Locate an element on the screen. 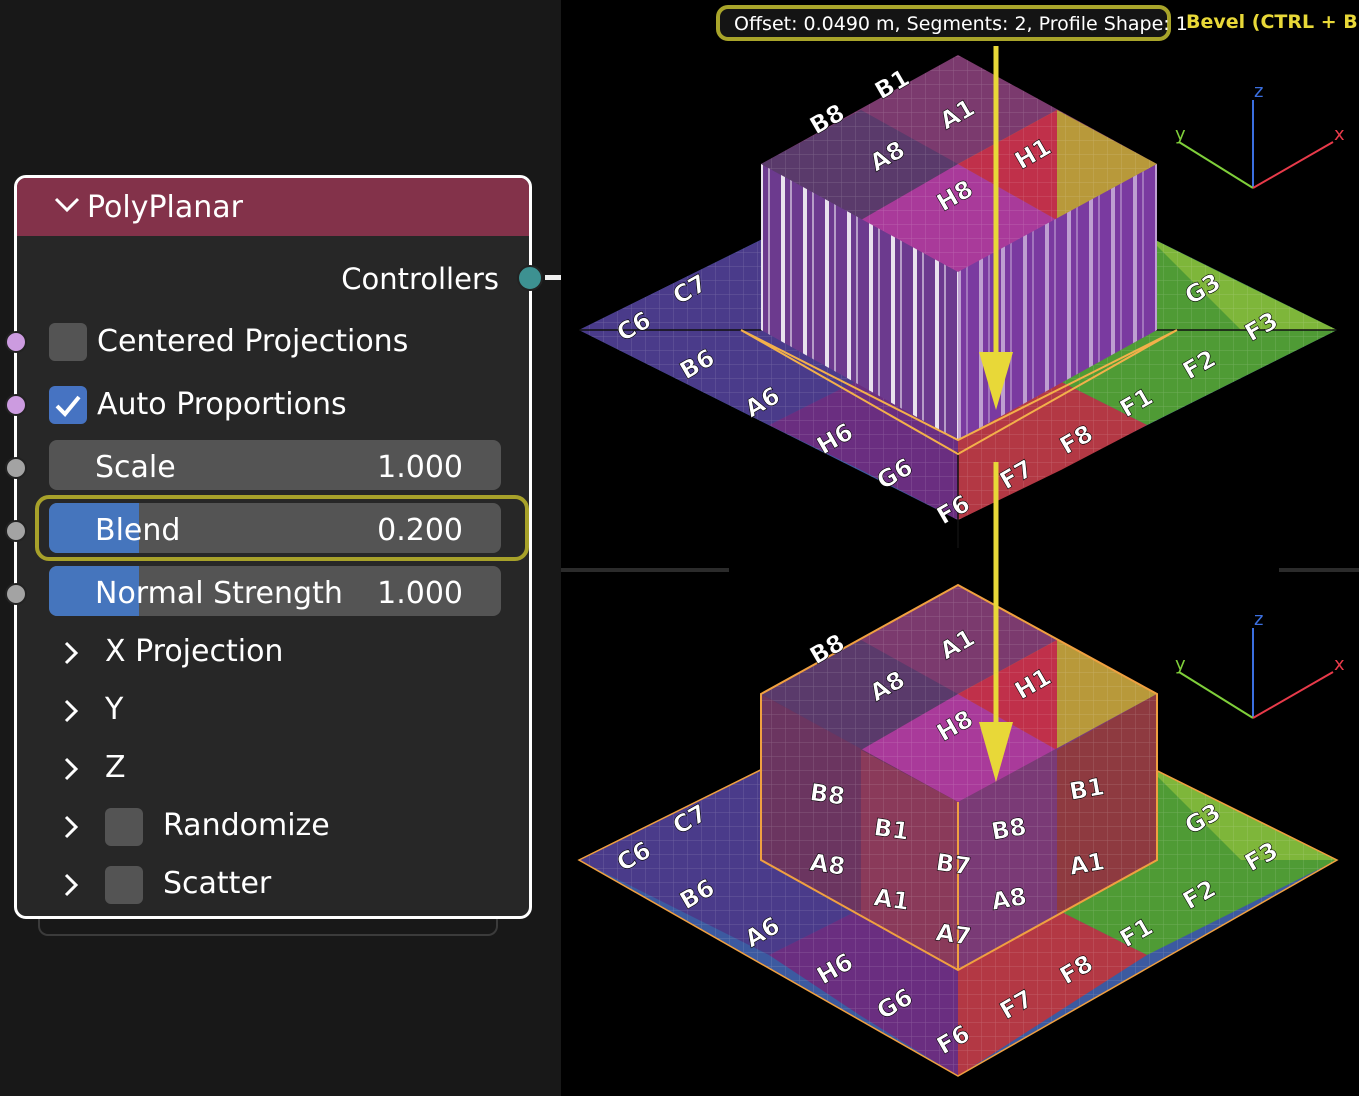 This screenshot has height=1096, width=1359. controllers-output-socket is located at coordinates (530, 278).